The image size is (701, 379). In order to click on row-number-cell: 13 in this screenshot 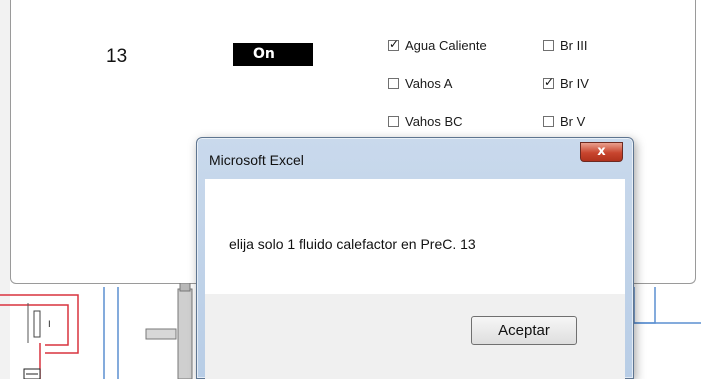, I will do `click(117, 56)`.